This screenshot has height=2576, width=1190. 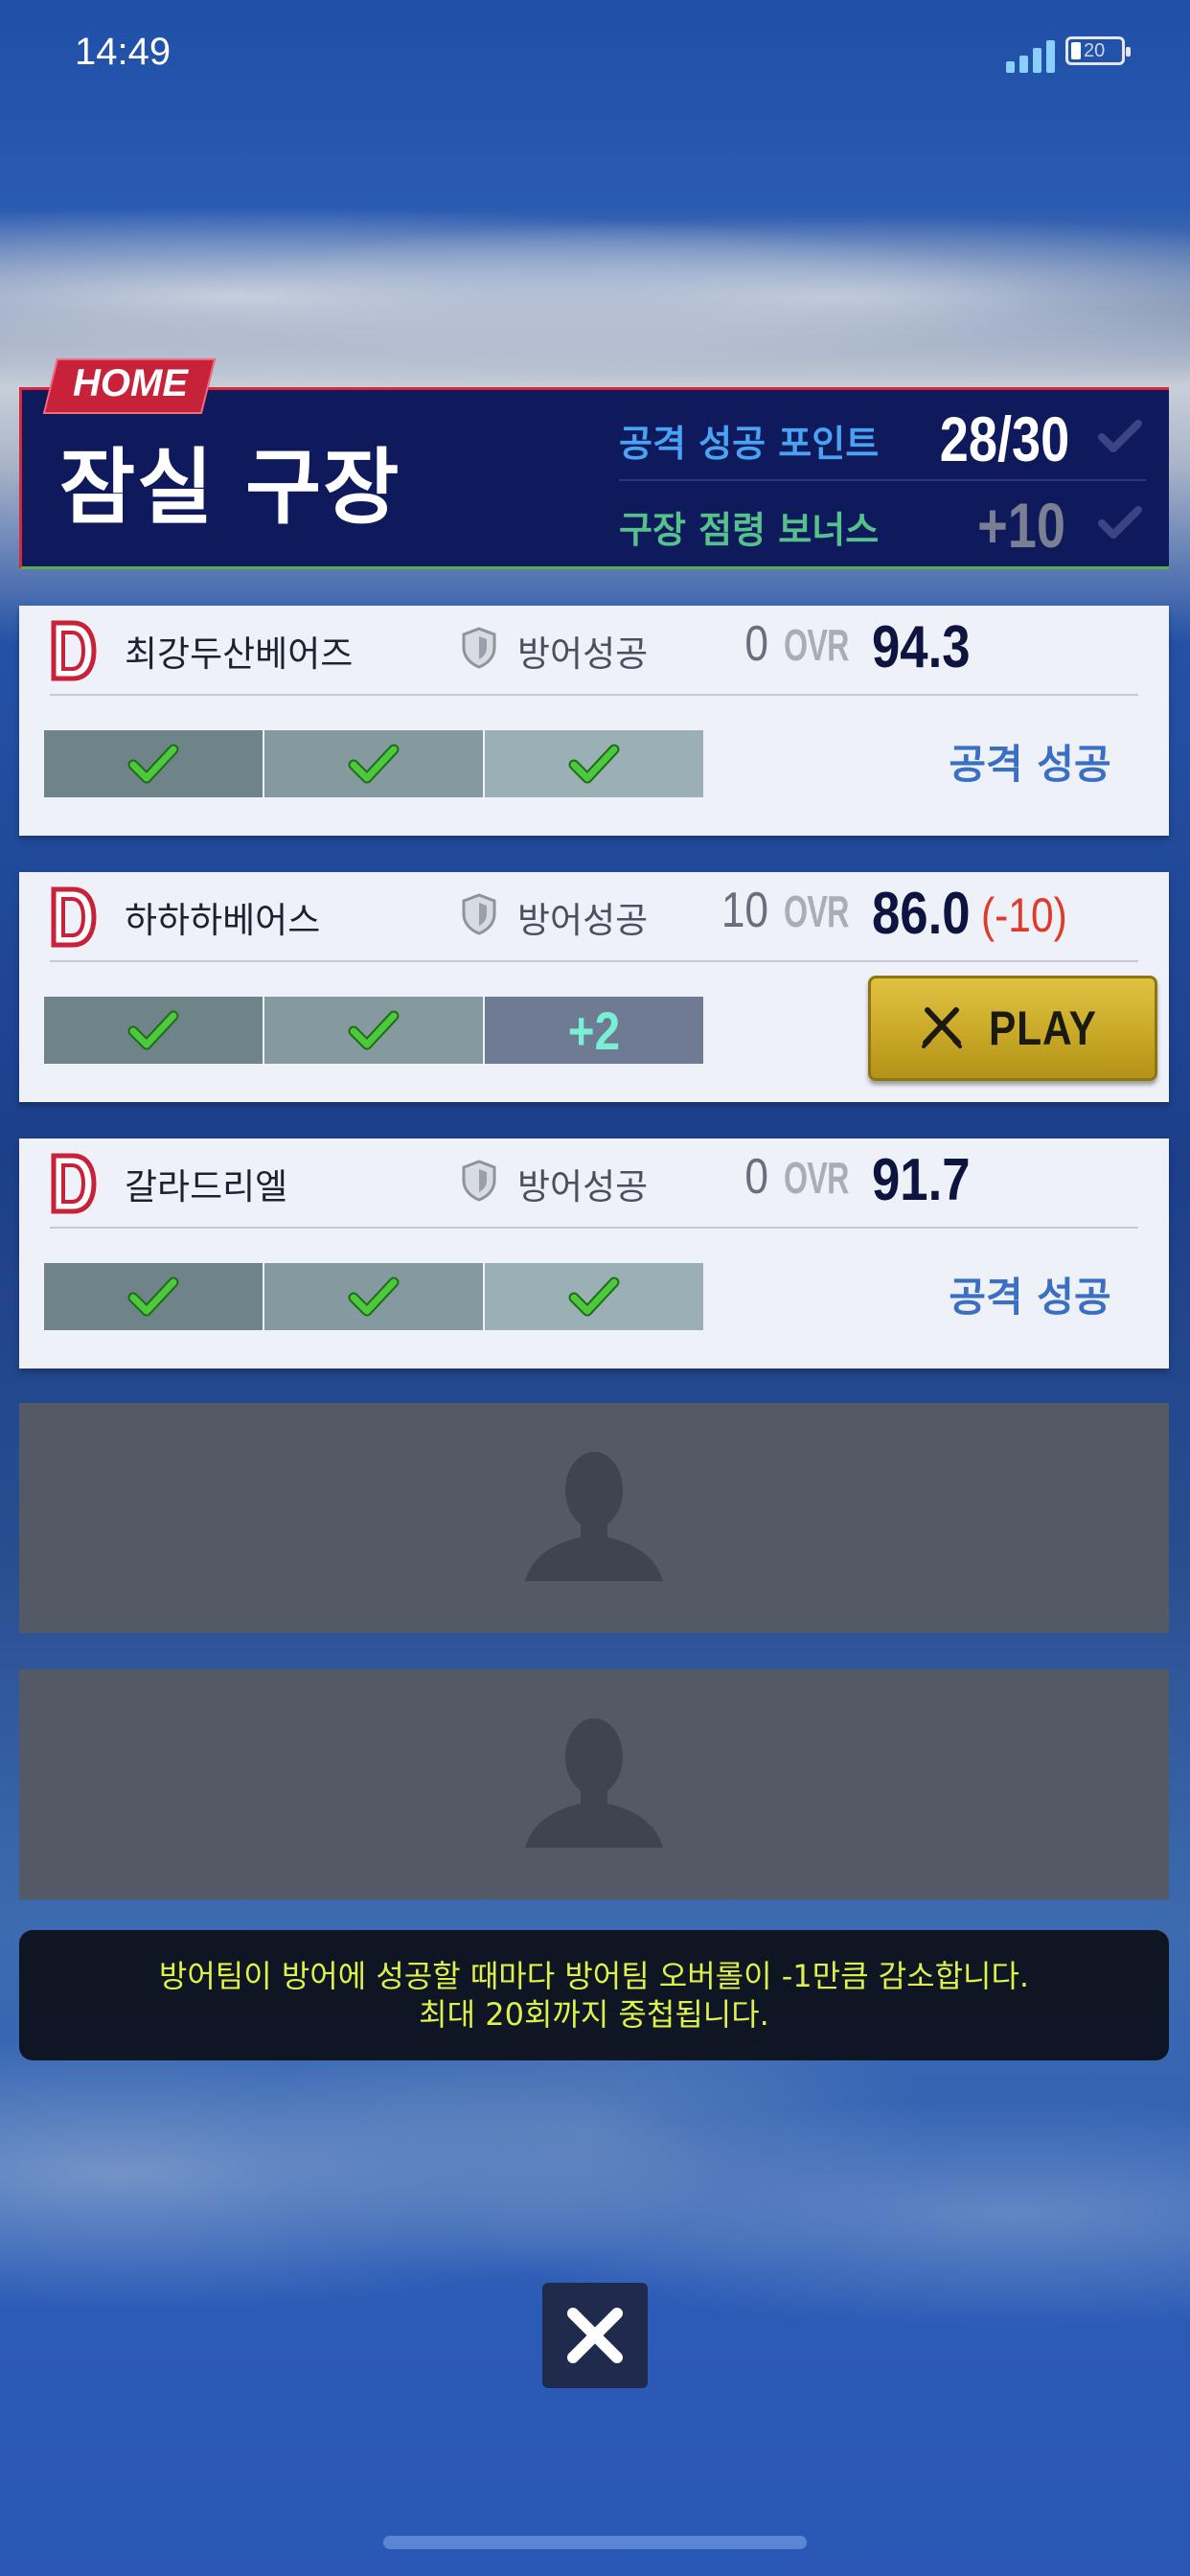 I want to click on team-card: 갈라드리엘 방어성공 0 OVR 91.7 공격 성공, so click(x=594, y=1253).